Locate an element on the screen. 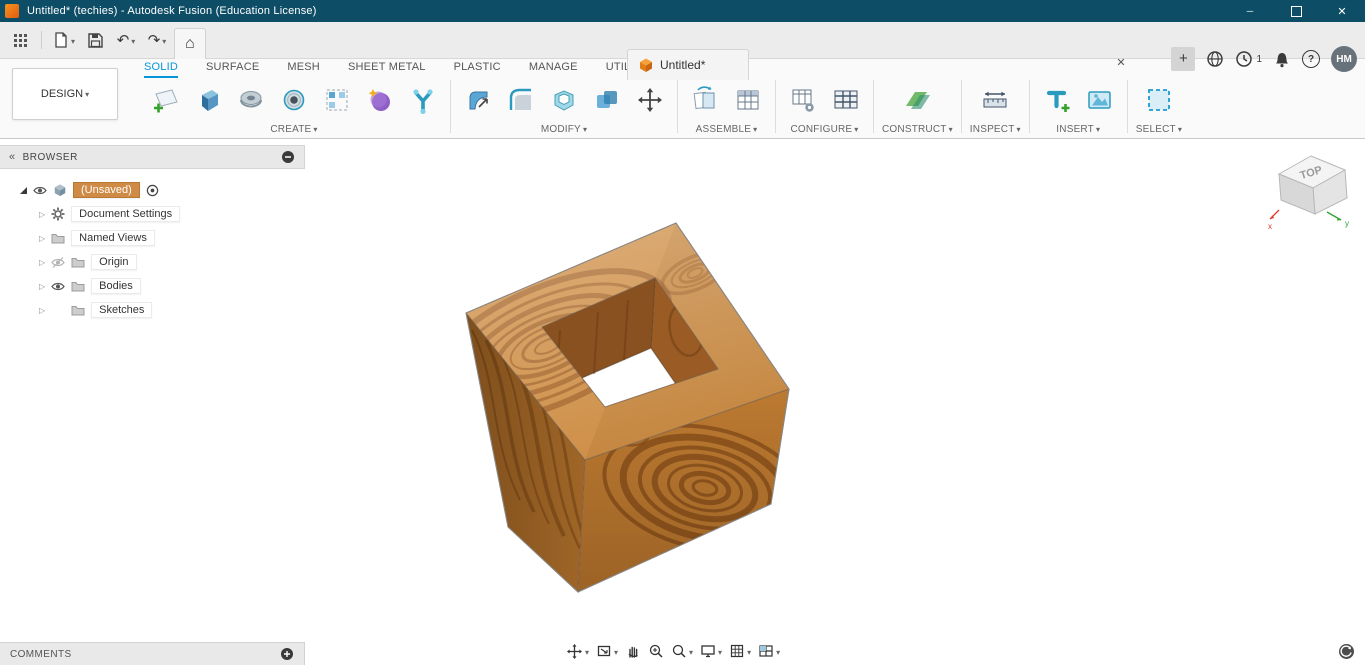 This screenshot has width=1365, height=665. create-sketch-button is located at coordinates (165, 100).